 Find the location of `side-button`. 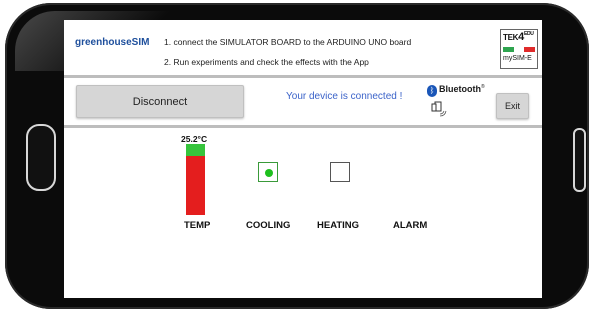

side-button is located at coordinates (579, 160).